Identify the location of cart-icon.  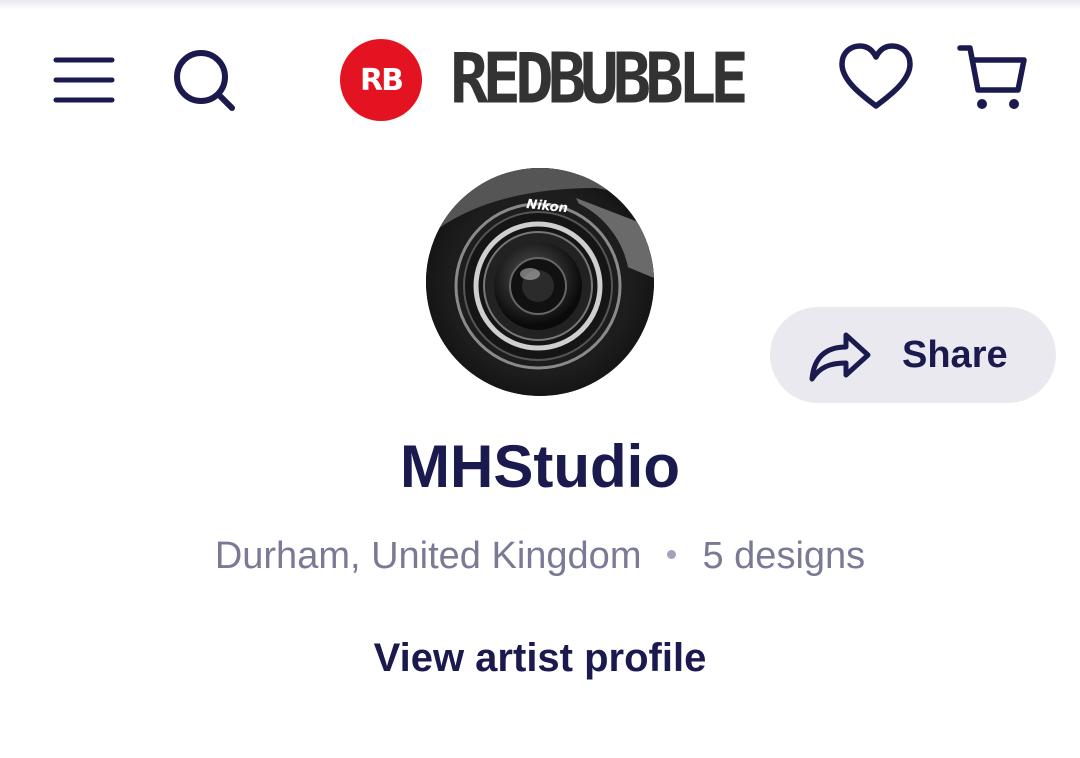
(992, 77).